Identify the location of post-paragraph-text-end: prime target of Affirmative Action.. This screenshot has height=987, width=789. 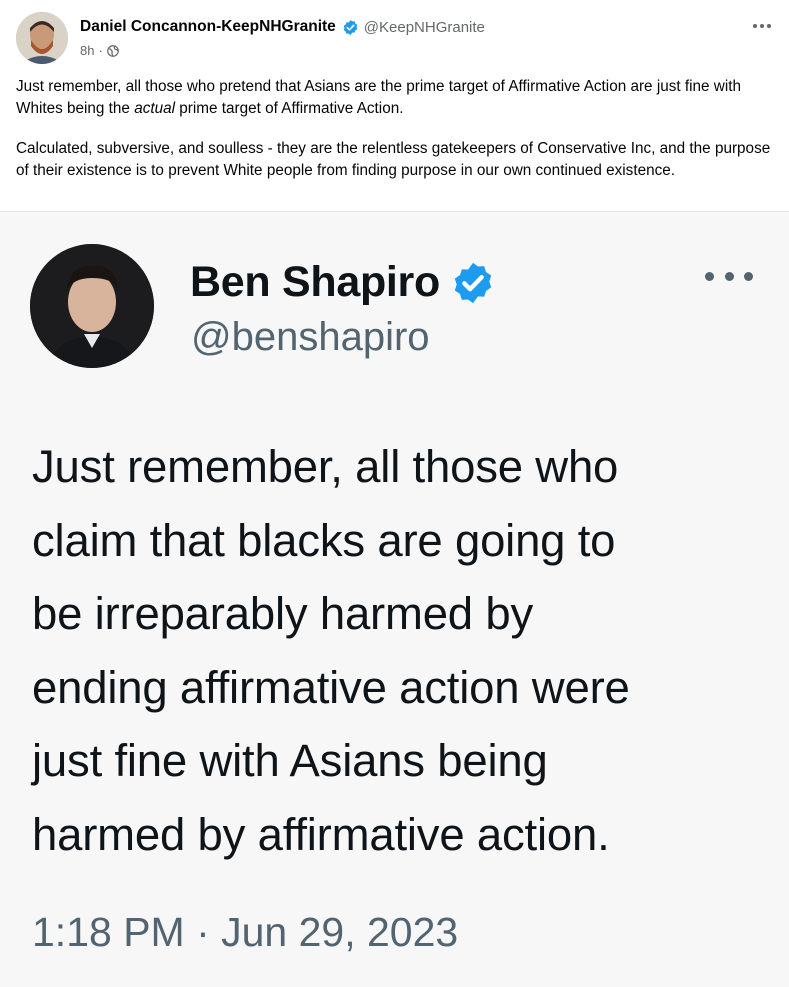
(289, 108).